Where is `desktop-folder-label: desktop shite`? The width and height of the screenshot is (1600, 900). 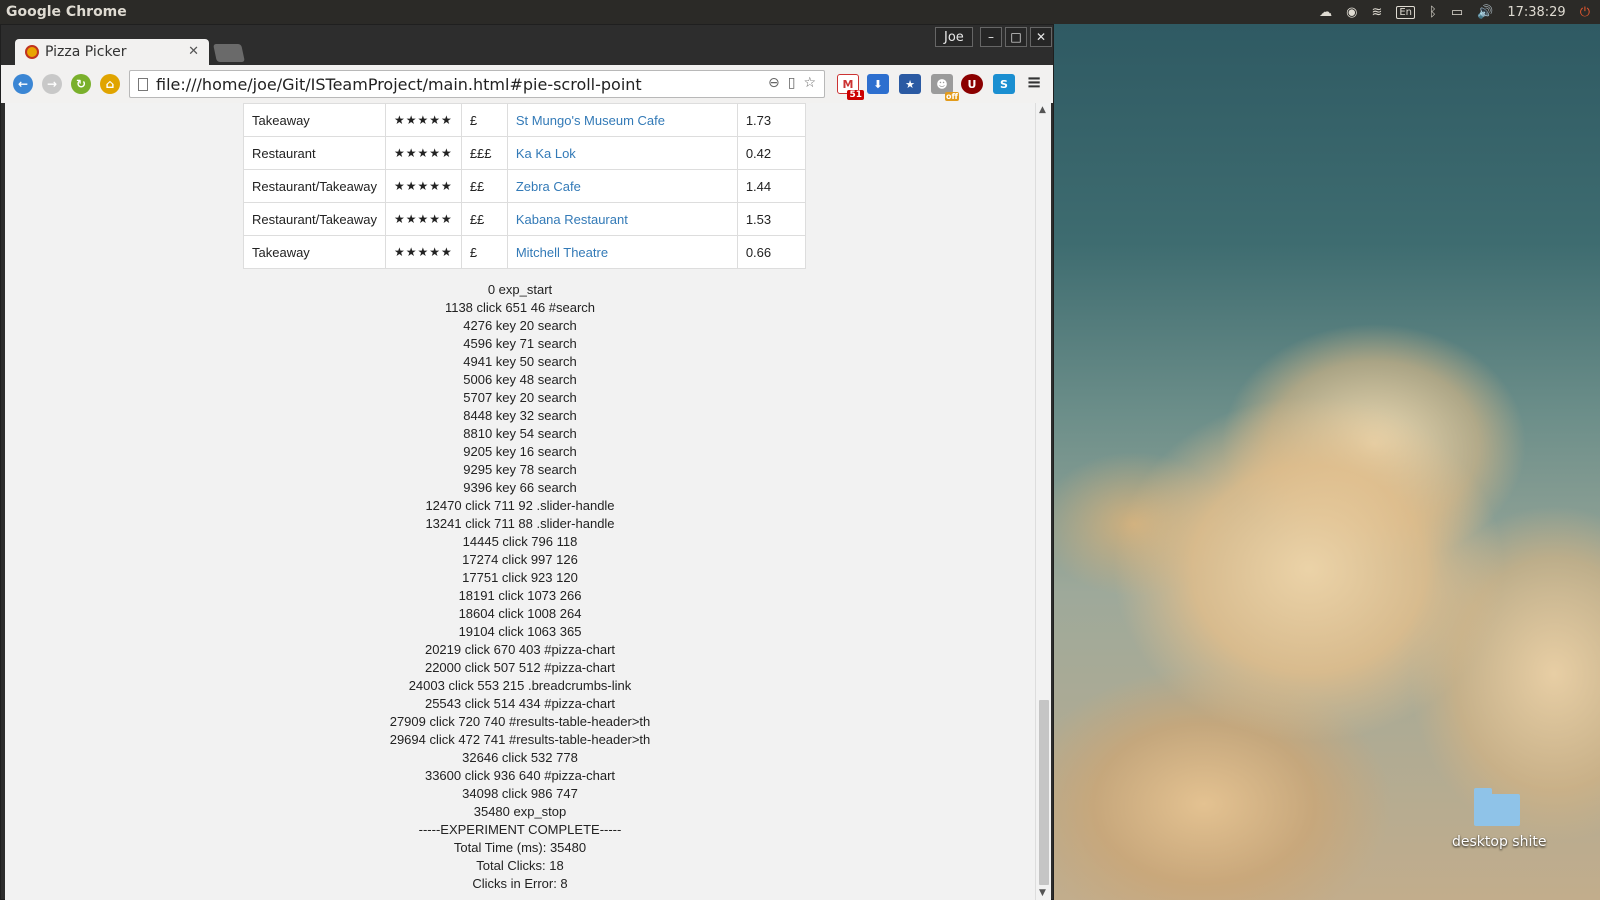
desktop-folder-label: desktop shite is located at coordinates (1499, 842).